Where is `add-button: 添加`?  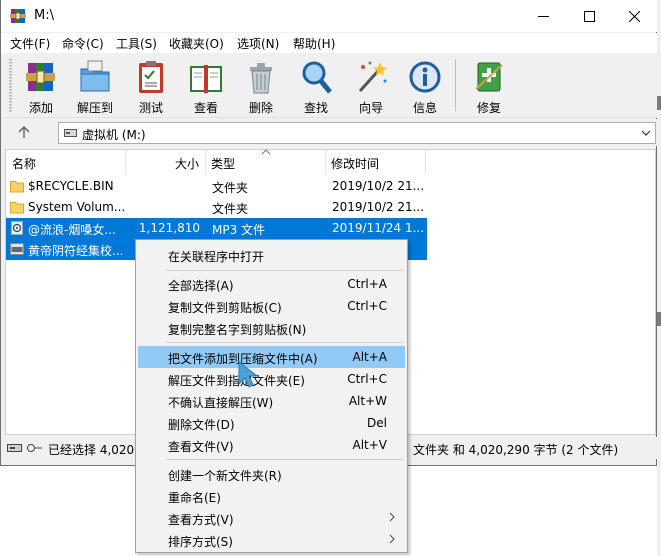 add-button: 添加 is located at coordinates (41, 86).